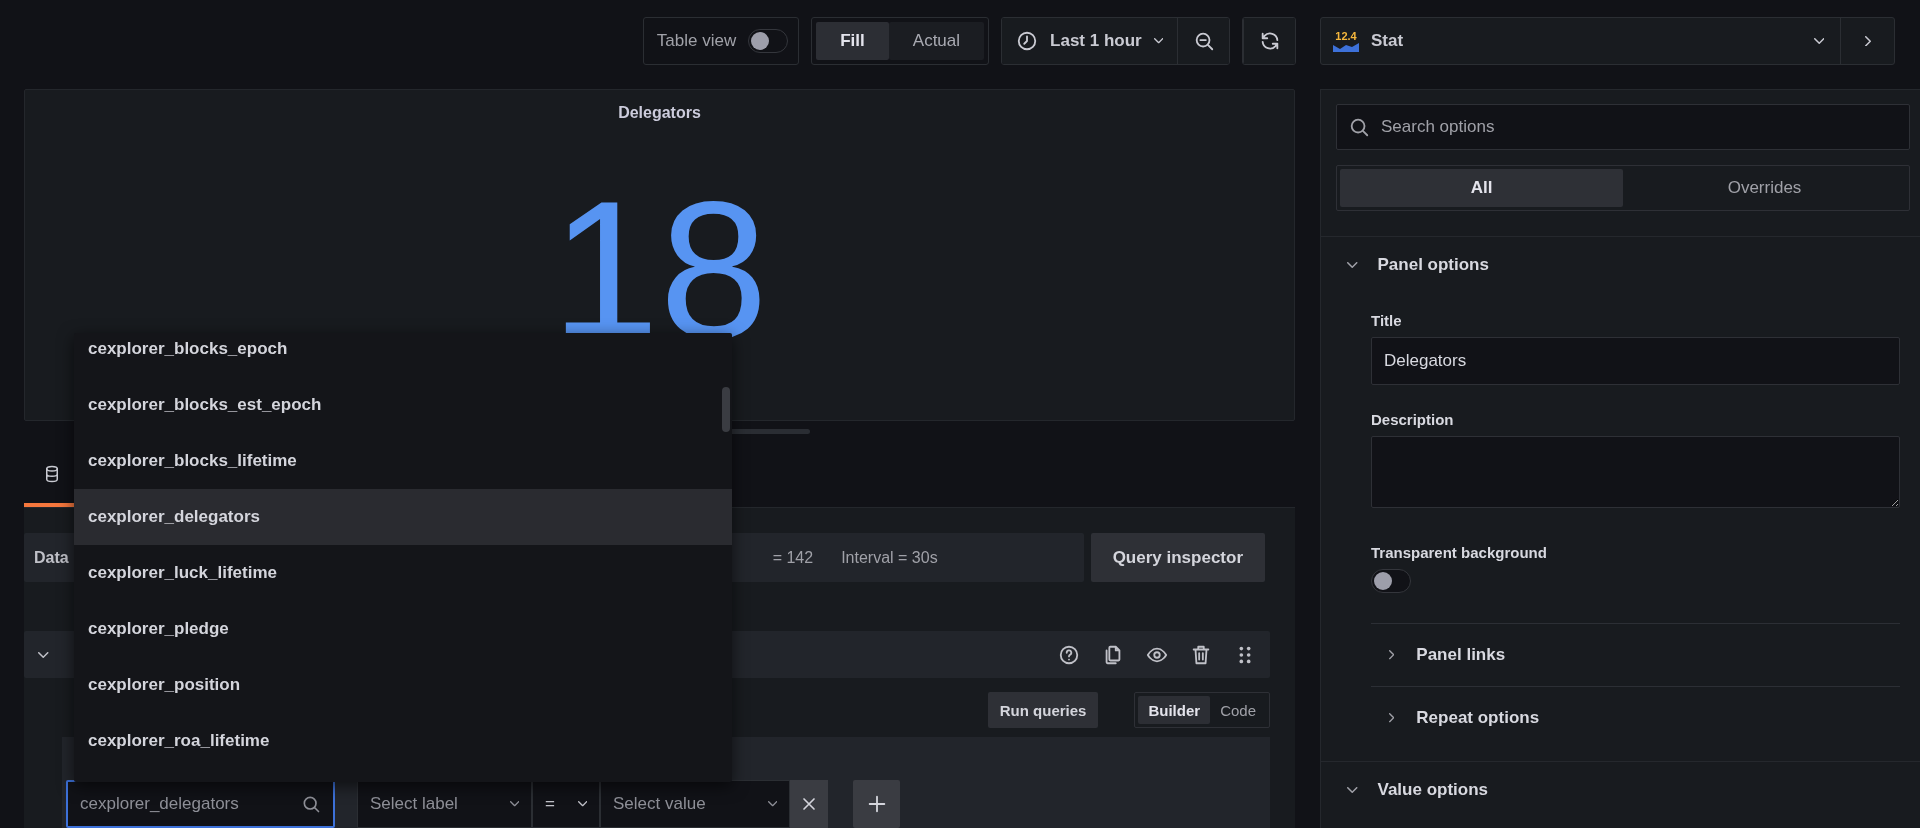 The height and width of the screenshot is (828, 1920). What do you see at coordinates (403, 461) in the screenshot?
I see `metric-option: cexplorer_blocks_lifetime` at bounding box center [403, 461].